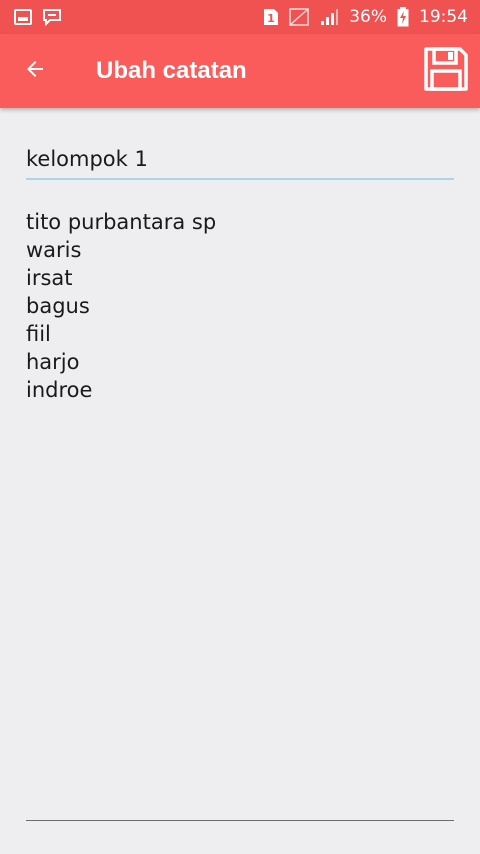 The width and height of the screenshot is (480, 854). I want to click on no-signal-icon, so click(299, 17).